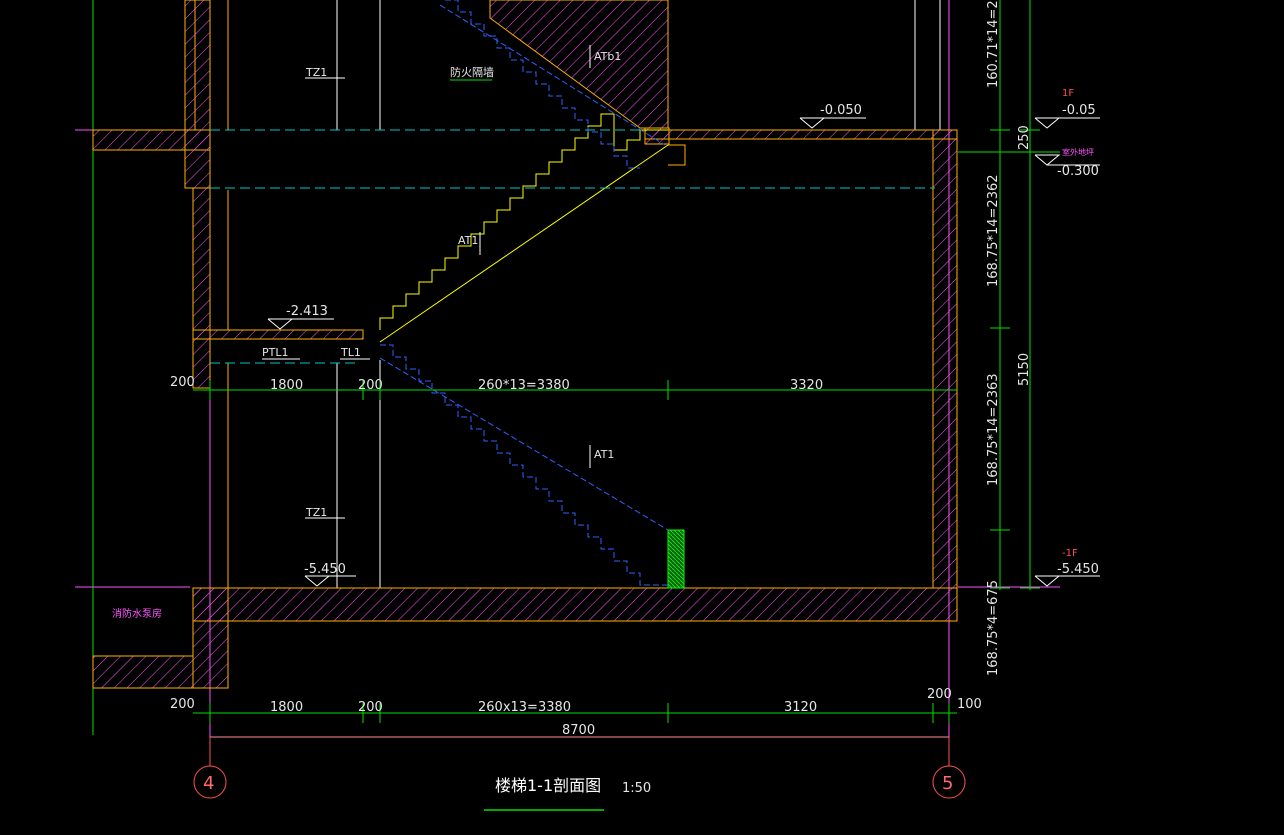 The image size is (1284, 835). I want to click on axis-label-4: 4, so click(208, 783).